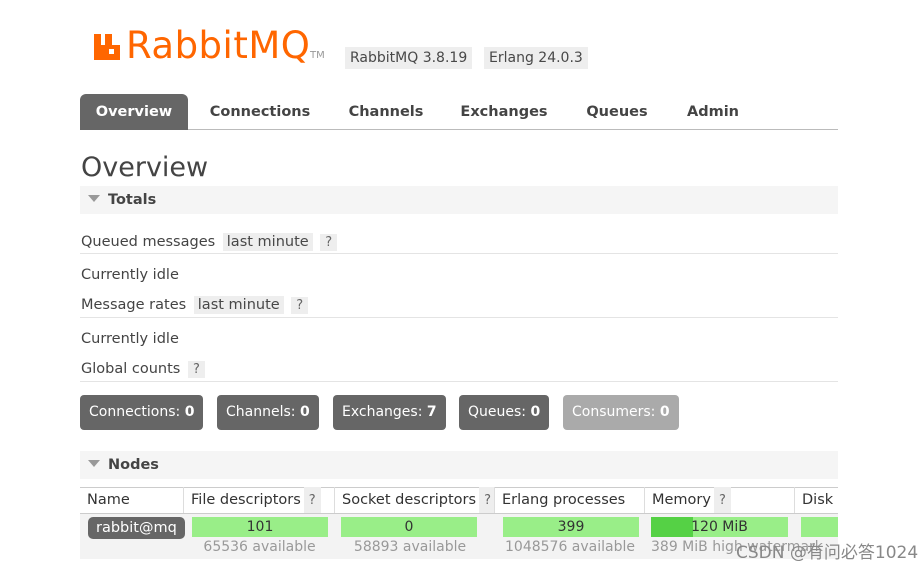 This screenshot has width=924, height=568. What do you see at coordinates (238, 305) in the screenshot?
I see `message-rates-range-selector: last minute` at bounding box center [238, 305].